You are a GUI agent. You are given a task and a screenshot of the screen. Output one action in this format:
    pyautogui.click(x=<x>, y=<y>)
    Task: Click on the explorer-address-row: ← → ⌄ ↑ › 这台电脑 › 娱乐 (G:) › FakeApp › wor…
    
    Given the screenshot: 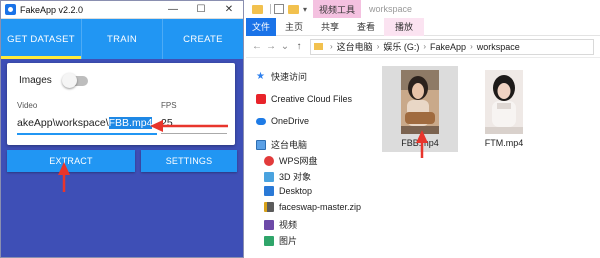 What is the action you would take?
    pyautogui.click(x=423, y=47)
    